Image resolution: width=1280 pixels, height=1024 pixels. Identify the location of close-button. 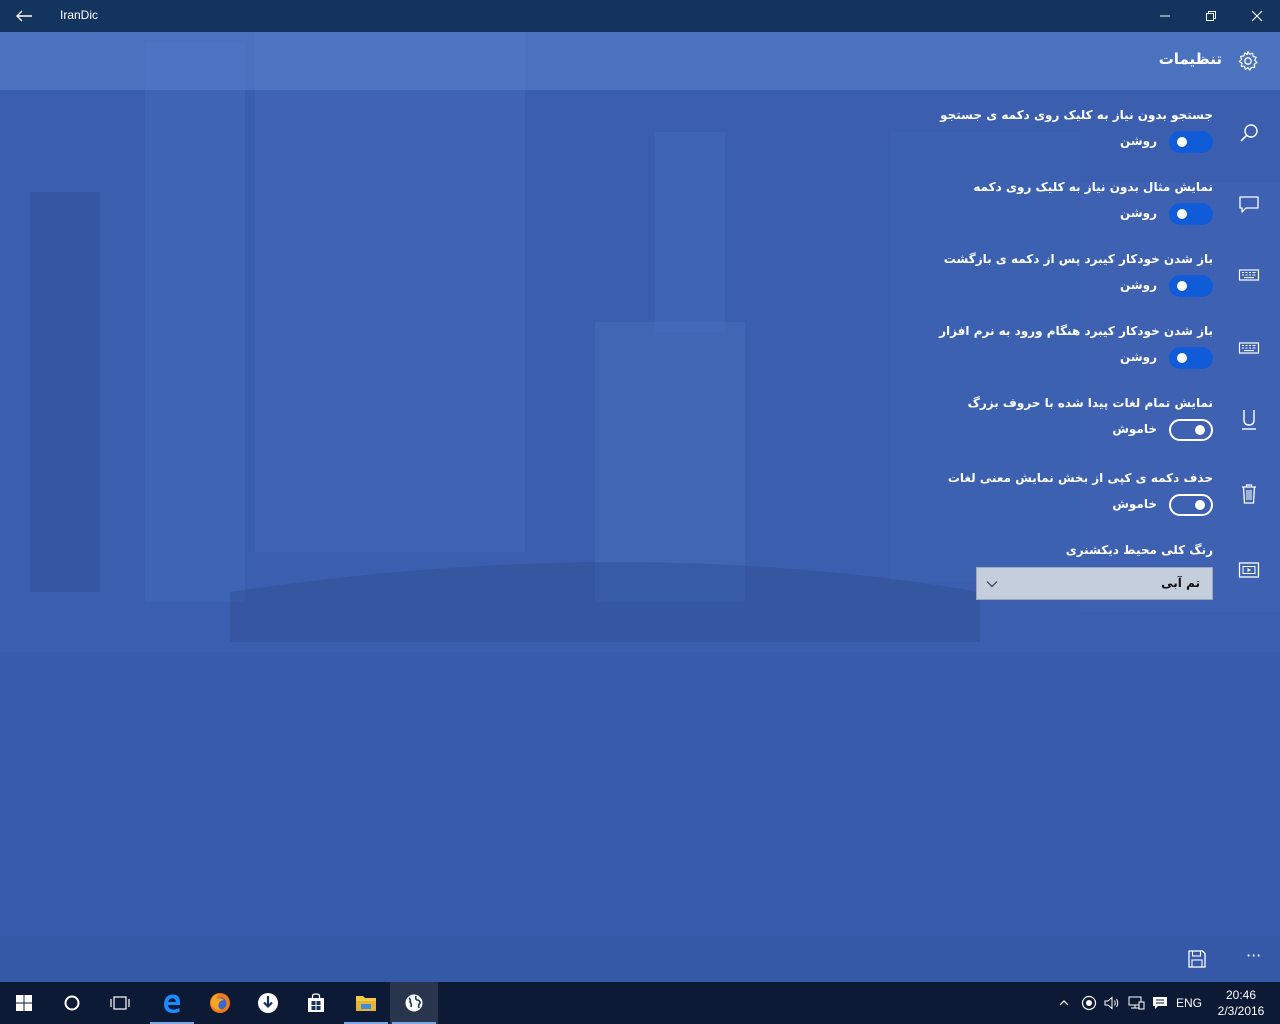
(1257, 16).